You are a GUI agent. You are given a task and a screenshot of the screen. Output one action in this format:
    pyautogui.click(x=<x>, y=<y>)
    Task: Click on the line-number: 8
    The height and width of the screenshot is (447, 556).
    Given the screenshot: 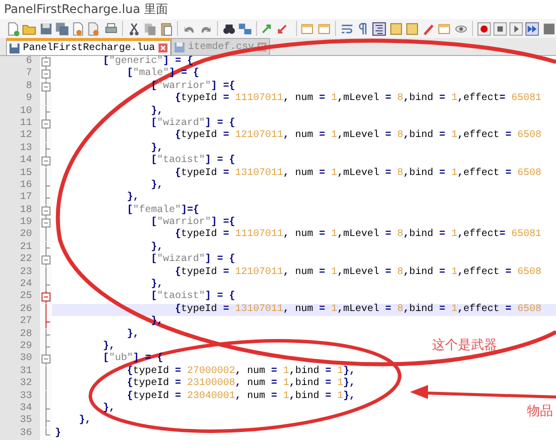 What is the action you would take?
    pyautogui.click(x=20, y=87)
    